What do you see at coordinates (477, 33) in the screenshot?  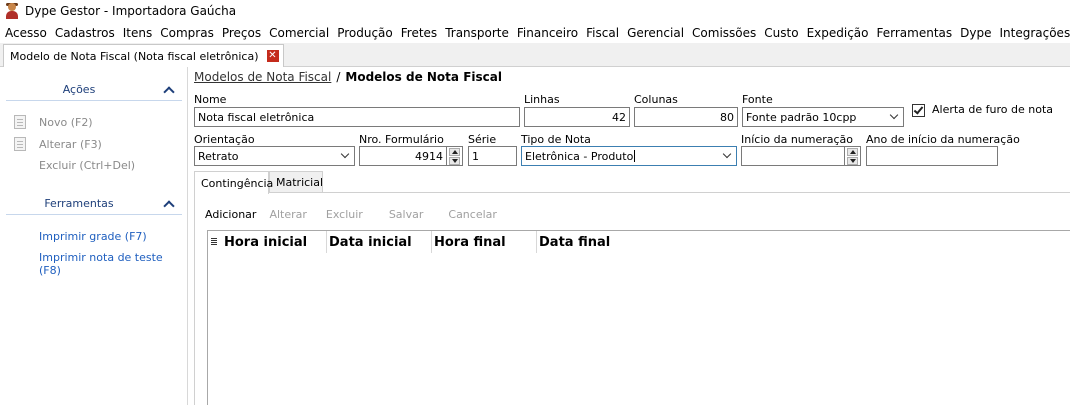 I see `menu-transporte: Transporte` at bounding box center [477, 33].